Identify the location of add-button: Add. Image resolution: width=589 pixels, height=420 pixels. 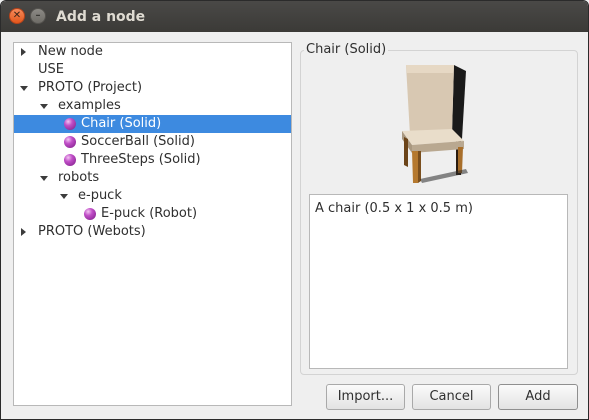
(538, 397).